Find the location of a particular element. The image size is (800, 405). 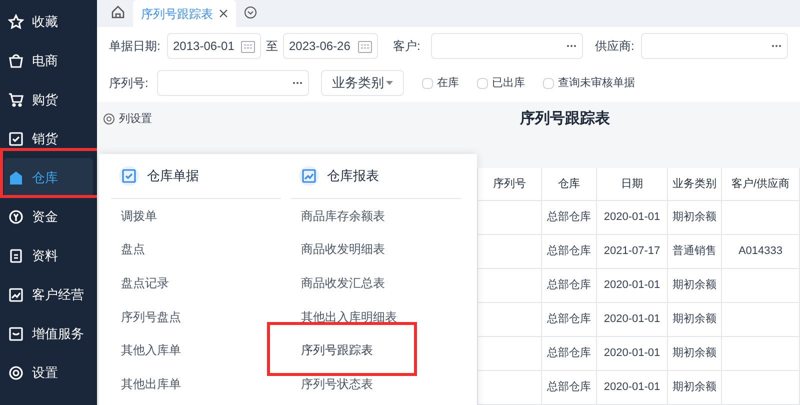

checkbox-label: 在库 is located at coordinates (448, 83).